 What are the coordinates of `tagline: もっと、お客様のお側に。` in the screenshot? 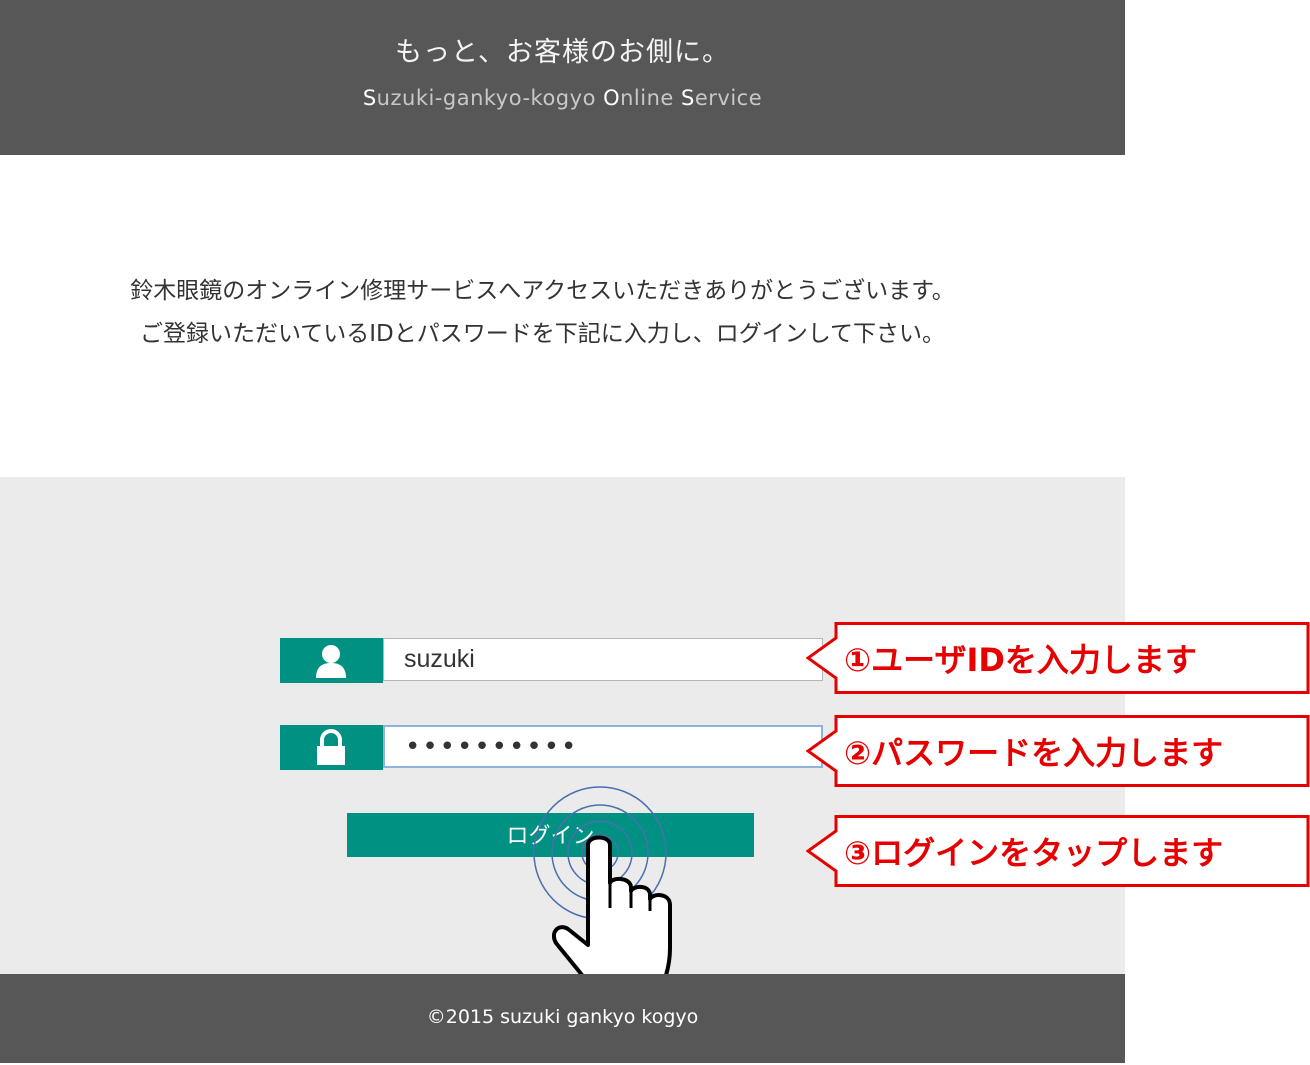 It's located at (562, 52).